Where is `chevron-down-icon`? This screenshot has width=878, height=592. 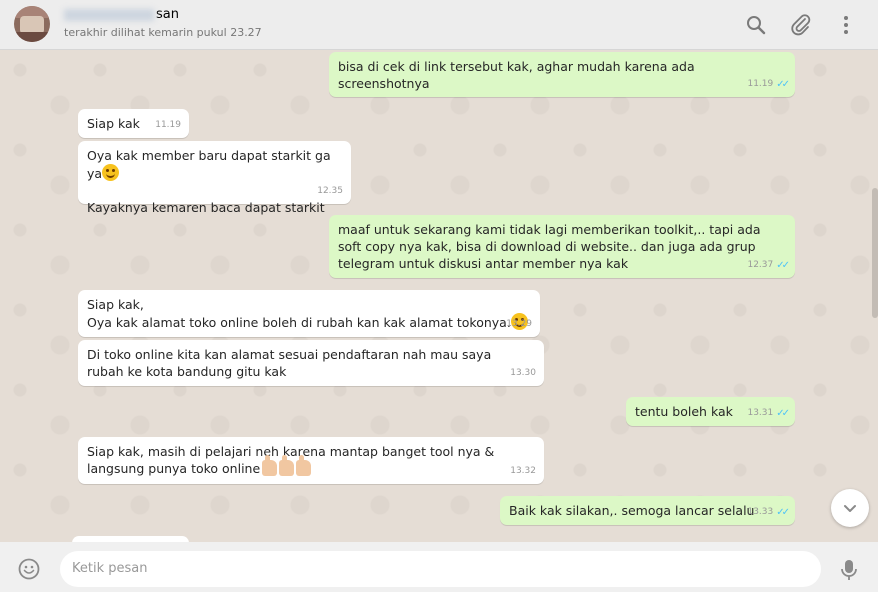
chevron-down-icon is located at coordinates (850, 508).